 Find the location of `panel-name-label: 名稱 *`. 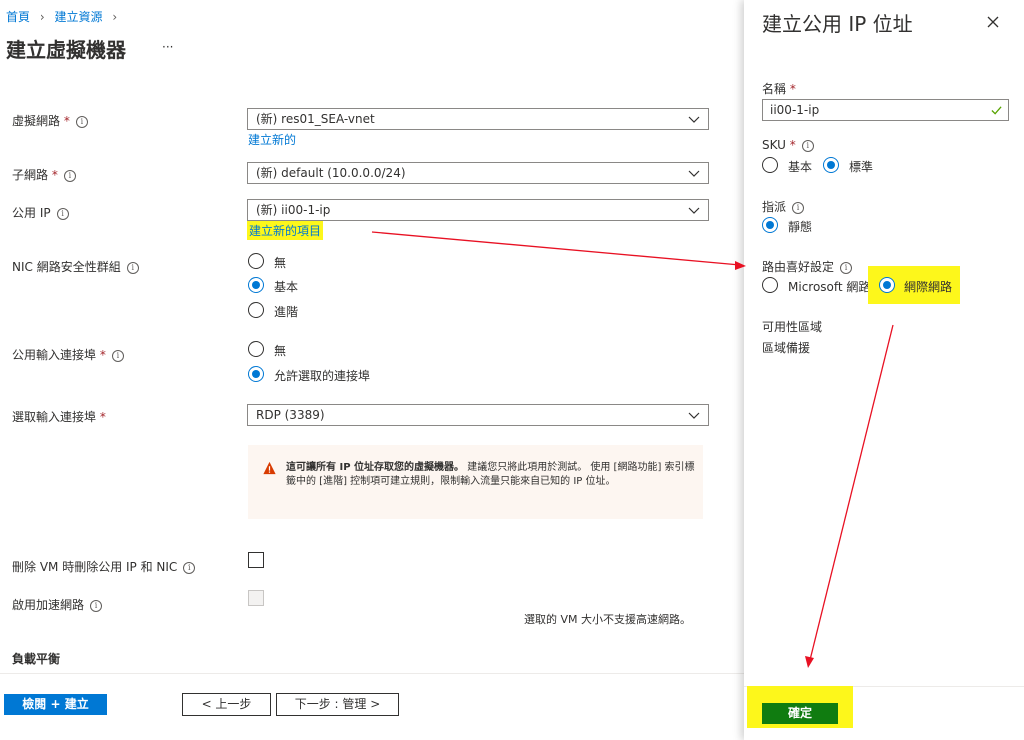

panel-name-label: 名稱 * is located at coordinates (779, 89).